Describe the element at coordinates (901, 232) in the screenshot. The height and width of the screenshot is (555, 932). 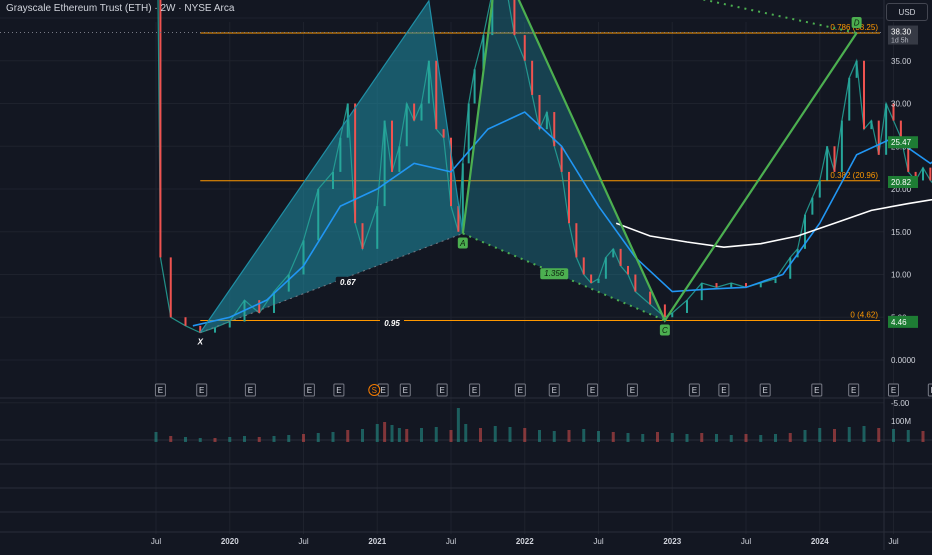
I see `price-axis-label: 15.00` at that location.